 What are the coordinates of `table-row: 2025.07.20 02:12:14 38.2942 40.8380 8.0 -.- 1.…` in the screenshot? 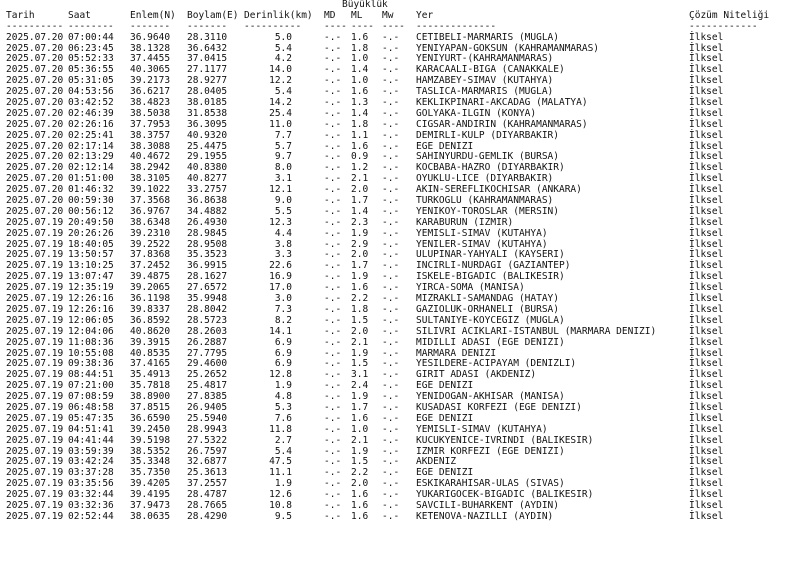 It's located at (403, 168).